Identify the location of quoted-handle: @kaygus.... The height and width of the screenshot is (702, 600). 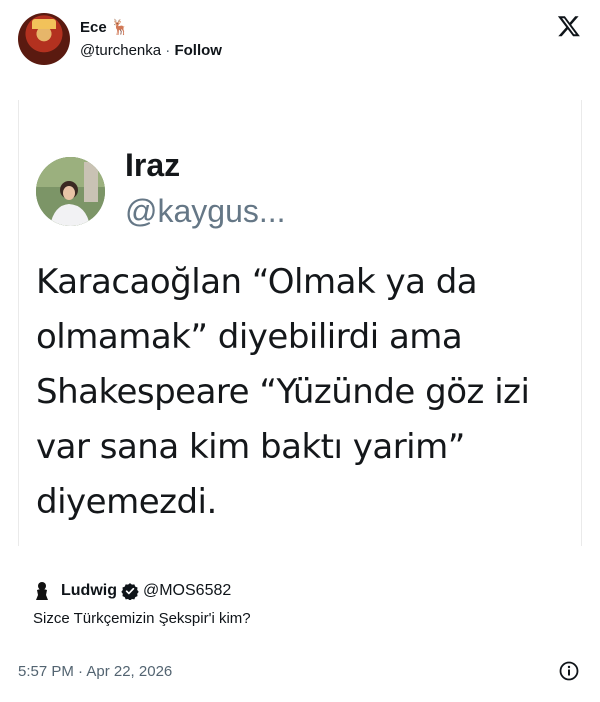
(205, 211).